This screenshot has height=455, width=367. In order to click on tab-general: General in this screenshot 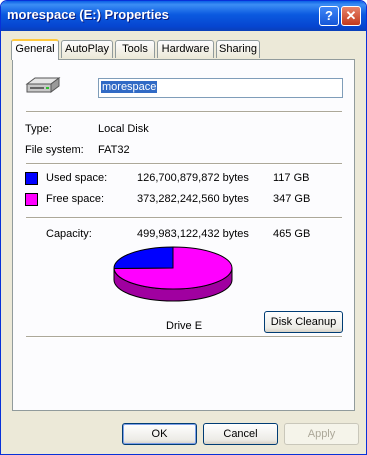, I will do `click(35, 49)`.